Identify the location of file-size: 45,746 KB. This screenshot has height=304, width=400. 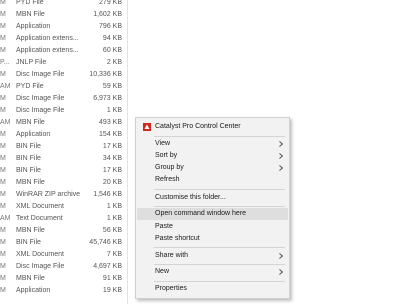
(105, 242).